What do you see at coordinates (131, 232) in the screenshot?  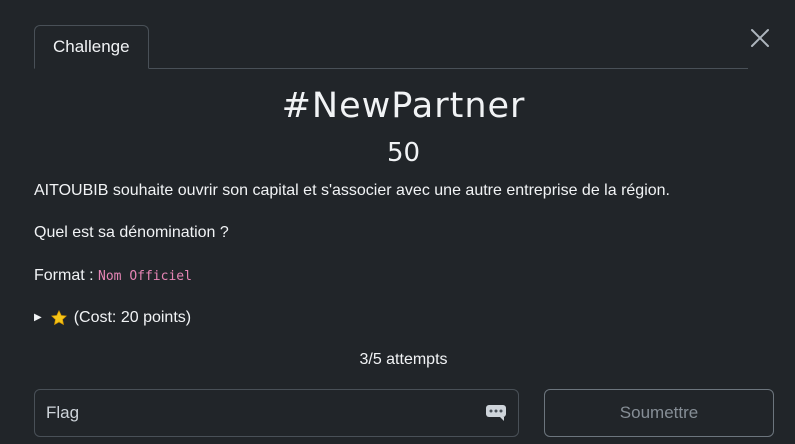 I see `challenge-question: Quel est sa dénomination ?` at bounding box center [131, 232].